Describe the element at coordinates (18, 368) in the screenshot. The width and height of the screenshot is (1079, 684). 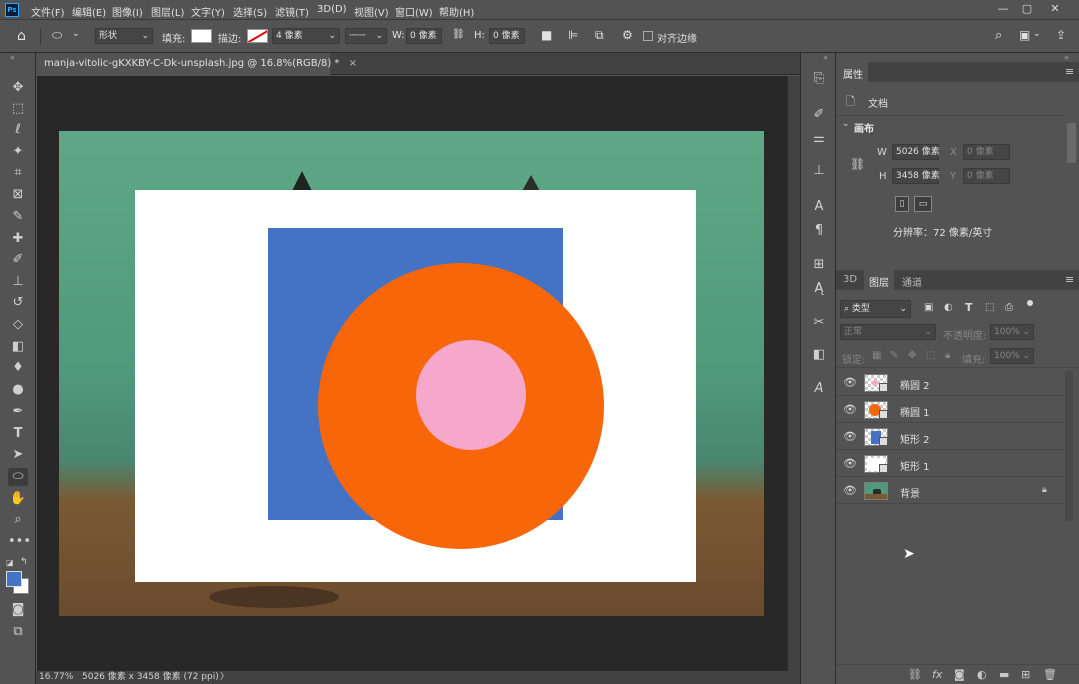
I see `blur-tool-icon: ♦` at that location.